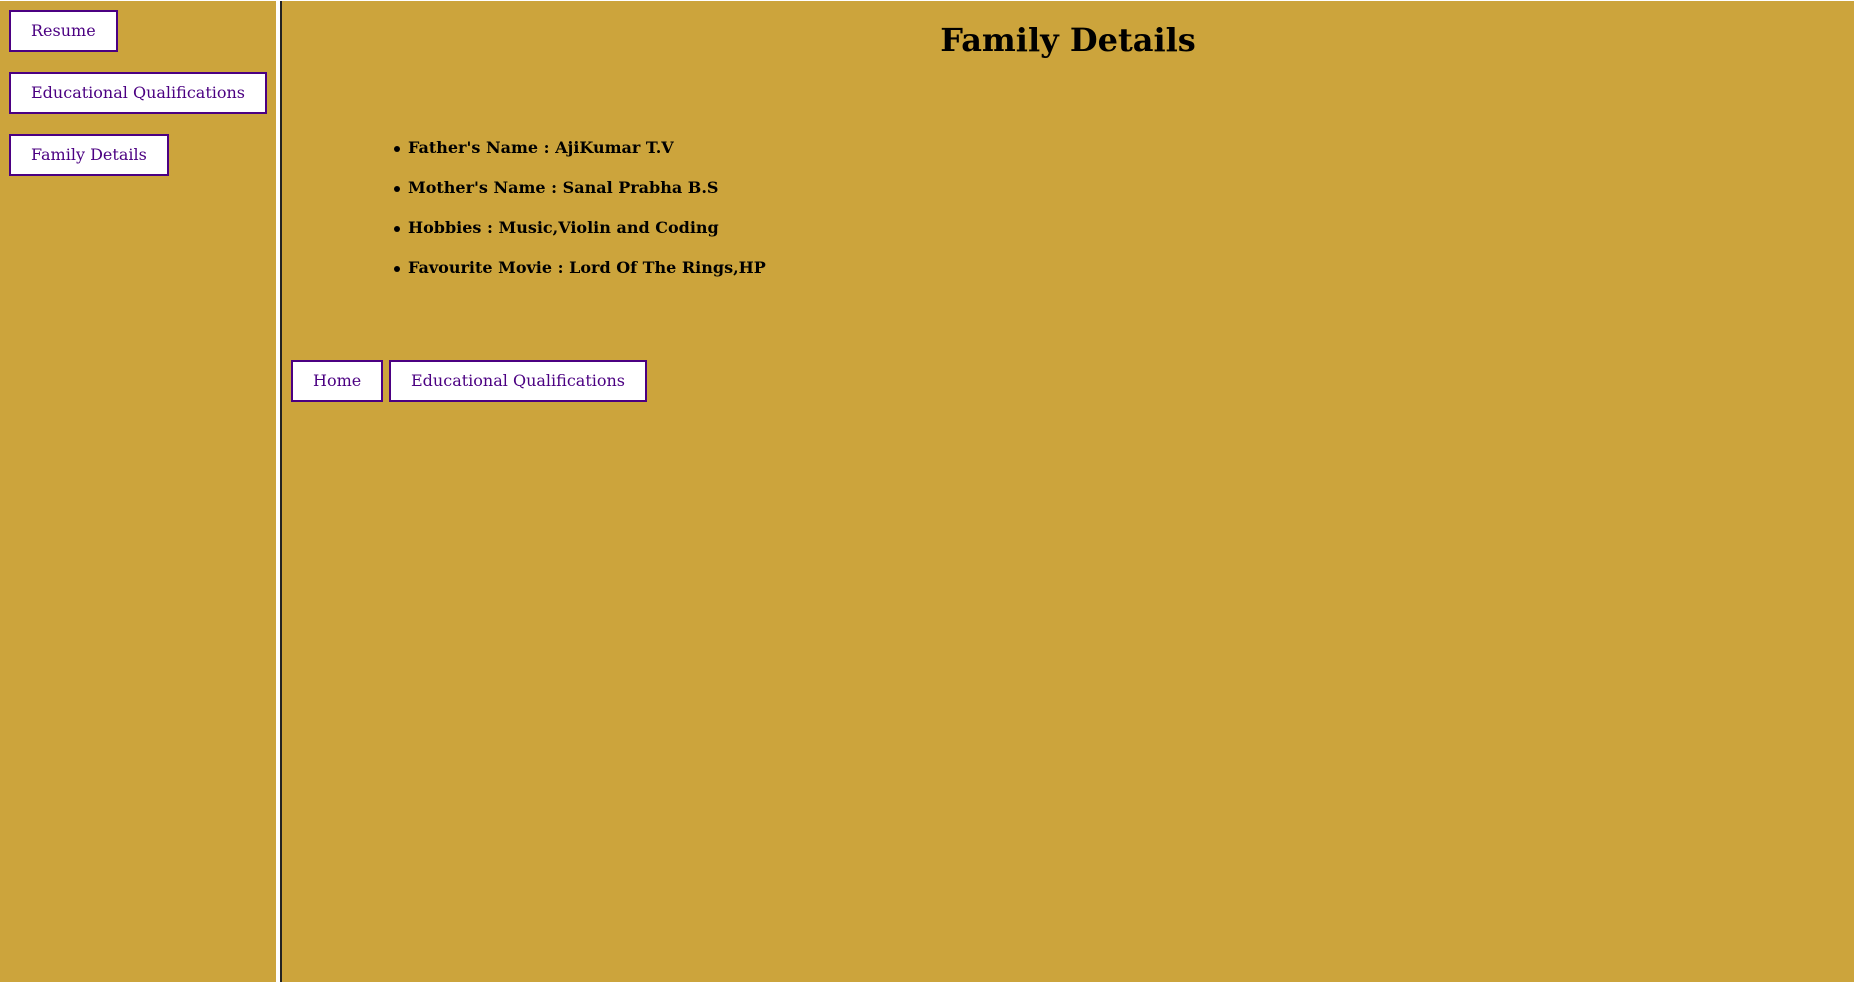 This screenshot has height=982, width=1854. Describe the element at coordinates (1068, 40) in the screenshot. I see `page-title: Family Details` at that location.